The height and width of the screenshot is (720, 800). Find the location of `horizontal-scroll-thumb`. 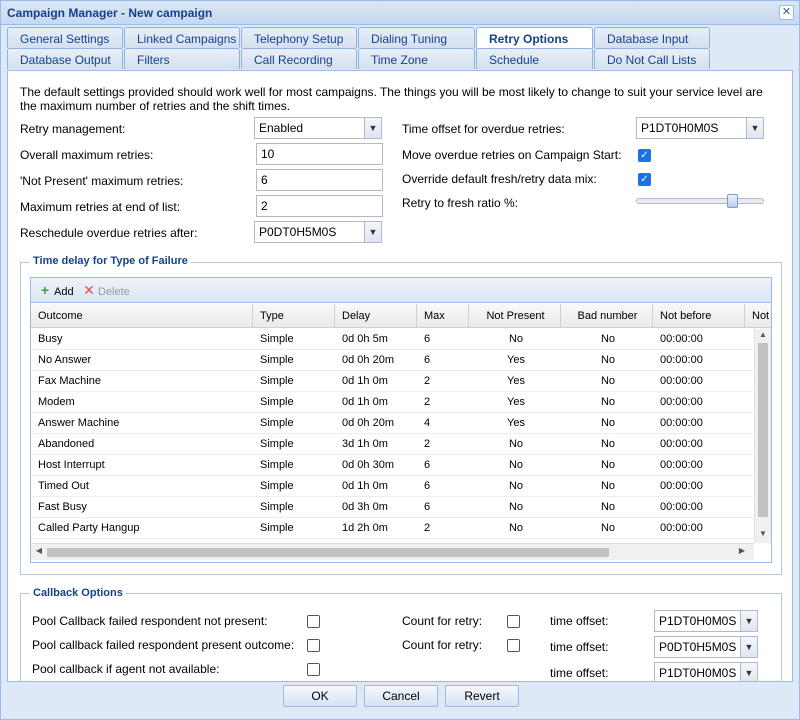

horizontal-scroll-thumb is located at coordinates (328, 552).